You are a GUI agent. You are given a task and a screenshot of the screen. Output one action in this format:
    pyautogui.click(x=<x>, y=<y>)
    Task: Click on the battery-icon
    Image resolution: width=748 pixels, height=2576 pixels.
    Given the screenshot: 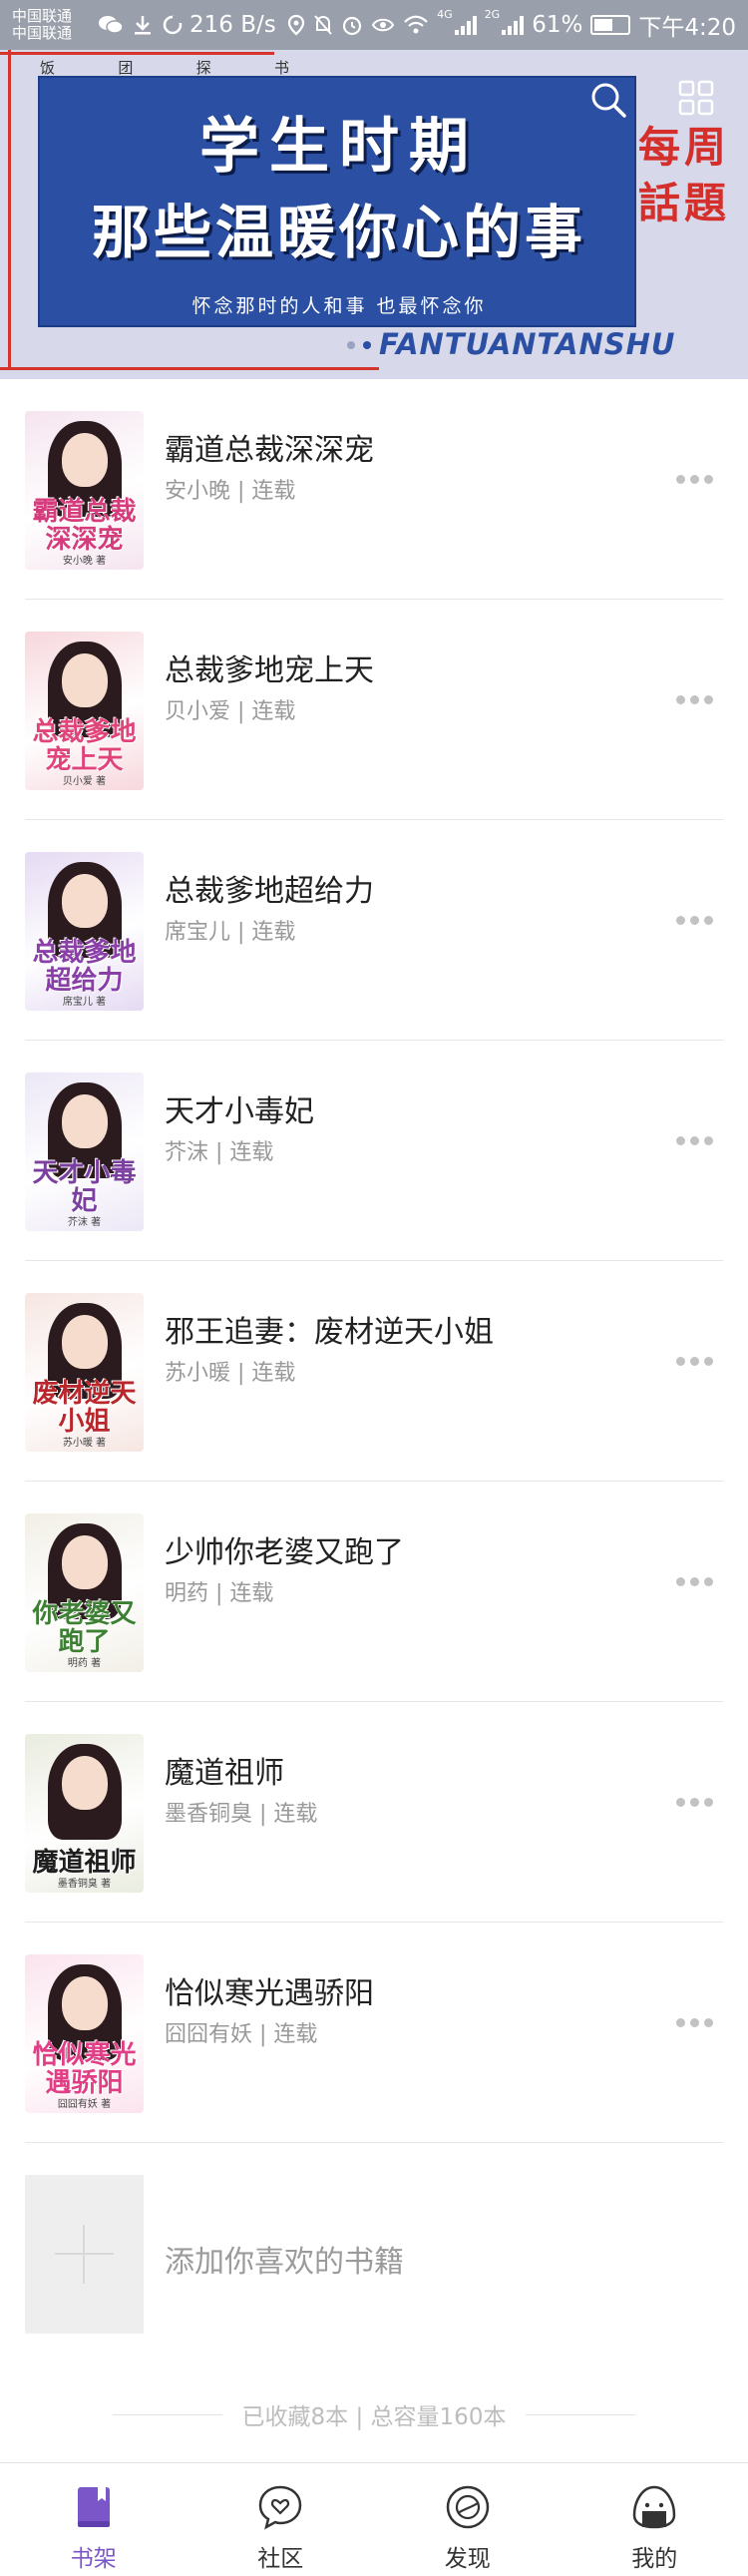 What is the action you would take?
    pyautogui.click(x=610, y=25)
    